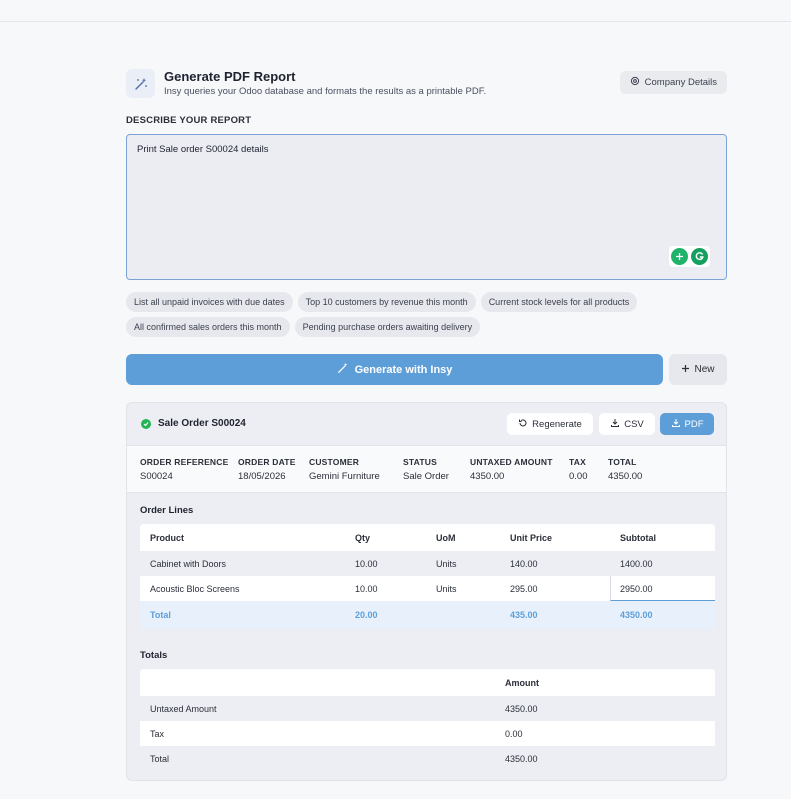 Image resolution: width=791 pixels, height=799 pixels. Describe the element at coordinates (427, 682) in the screenshot. I see `table-header: Amount` at that location.